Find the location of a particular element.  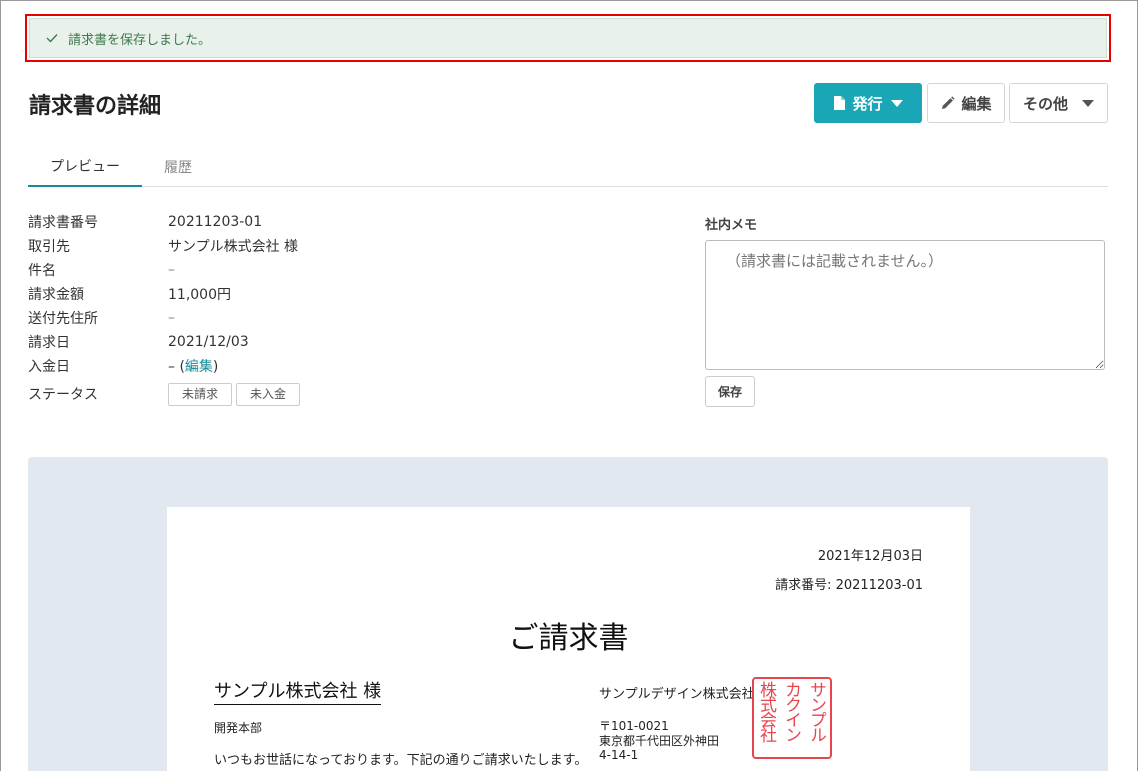

payment-date-suffix: ) is located at coordinates (215, 367).